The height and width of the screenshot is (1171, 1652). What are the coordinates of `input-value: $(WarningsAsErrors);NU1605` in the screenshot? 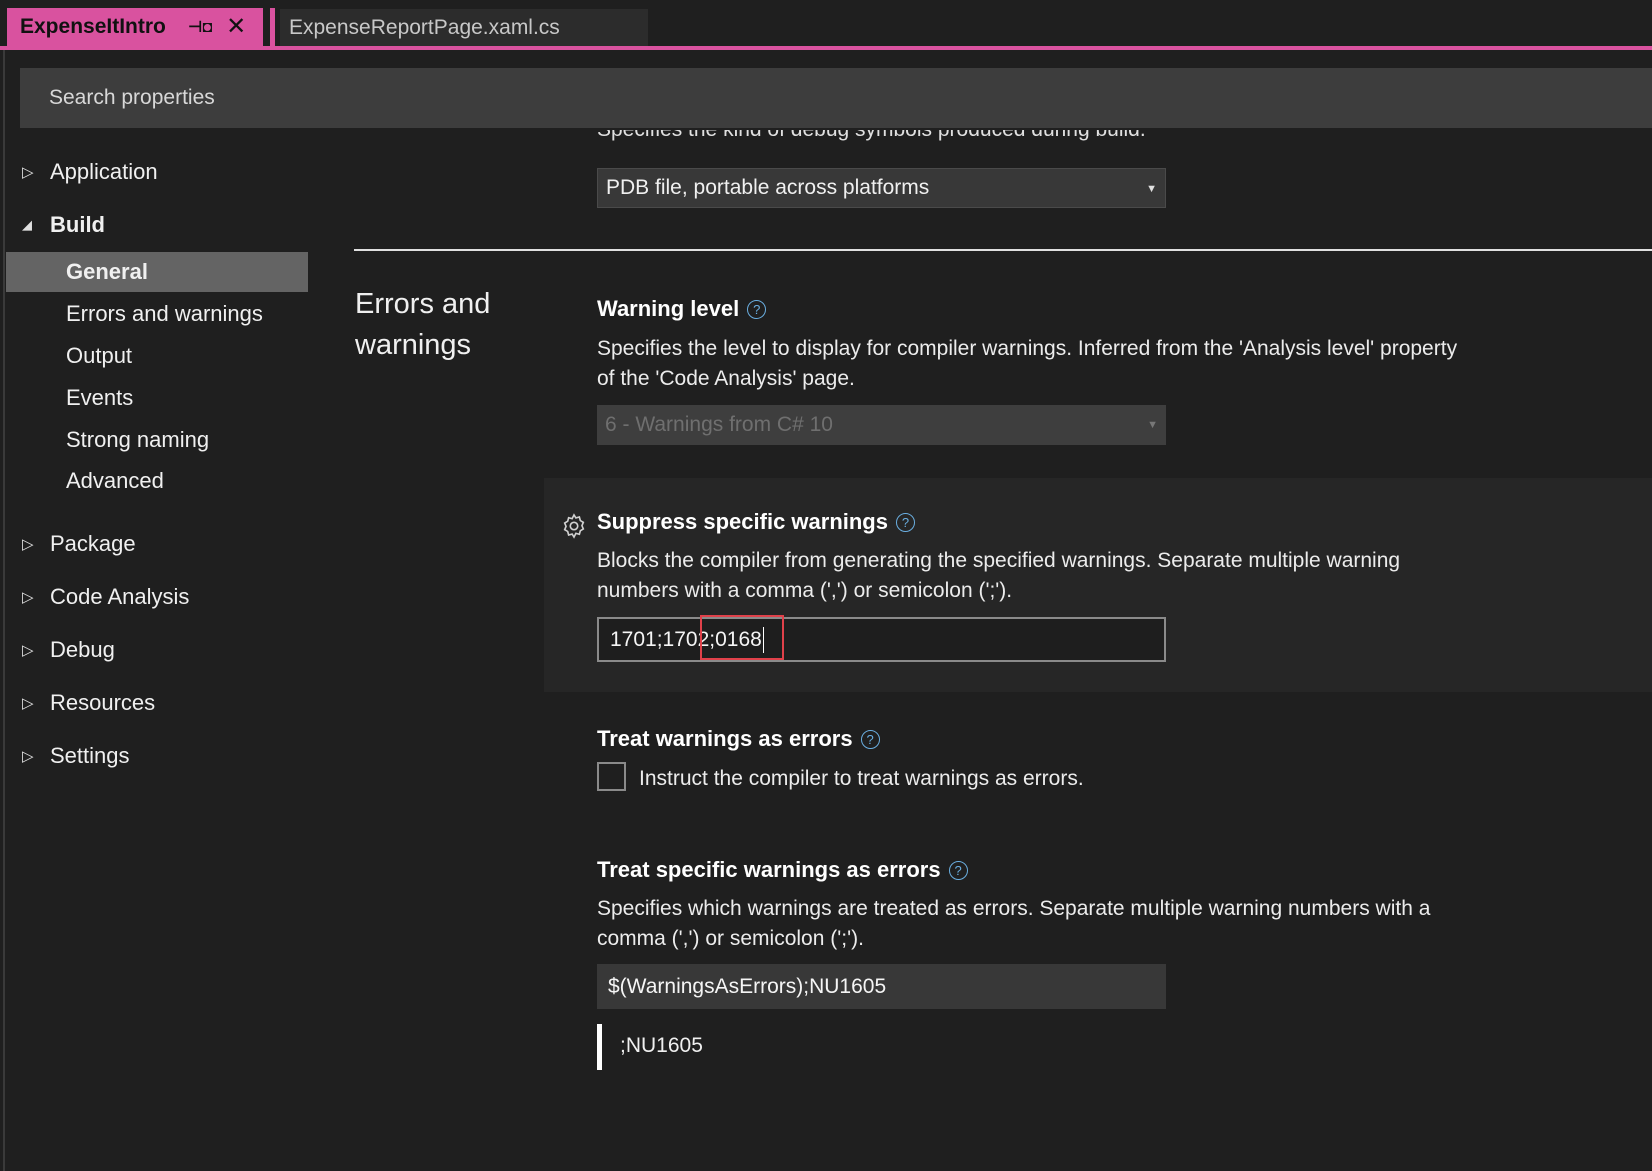 It's located at (747, 986).